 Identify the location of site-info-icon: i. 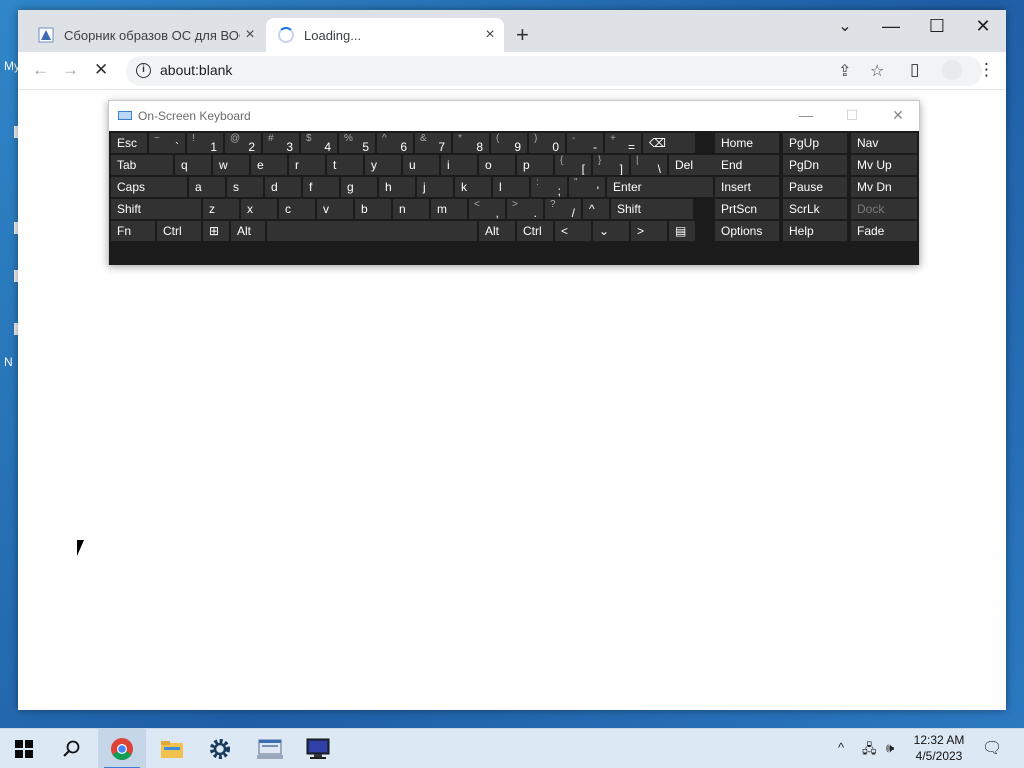
(143, 70).